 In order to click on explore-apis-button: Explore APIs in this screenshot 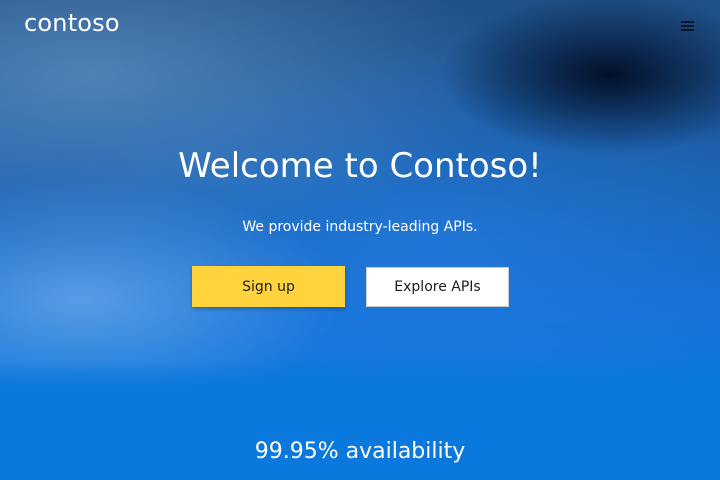, I will do `click(437, 287)`.